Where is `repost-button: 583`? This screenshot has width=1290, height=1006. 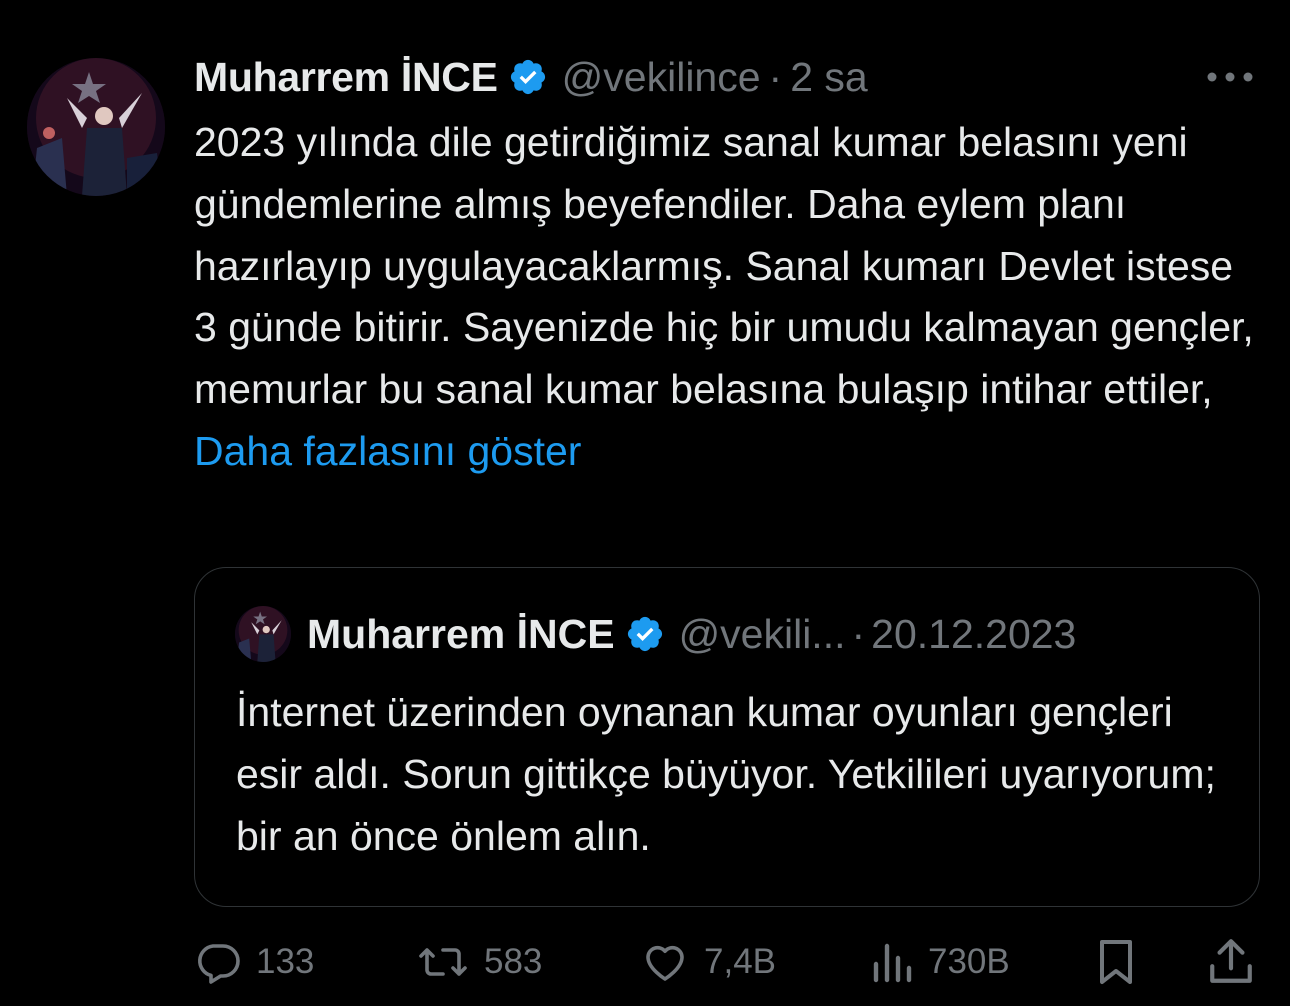
repost-button: 583 is located at coordinates (479, 962).